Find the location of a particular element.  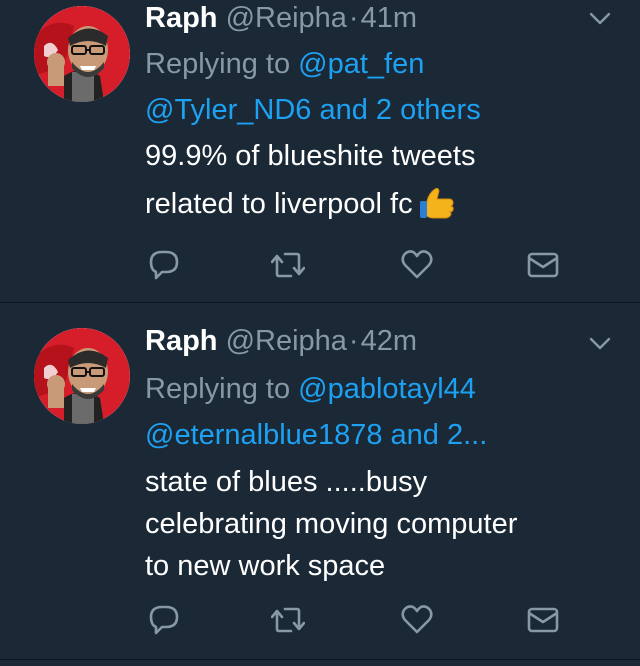

thumbs-up-icon is located at coordinates (439, 202).